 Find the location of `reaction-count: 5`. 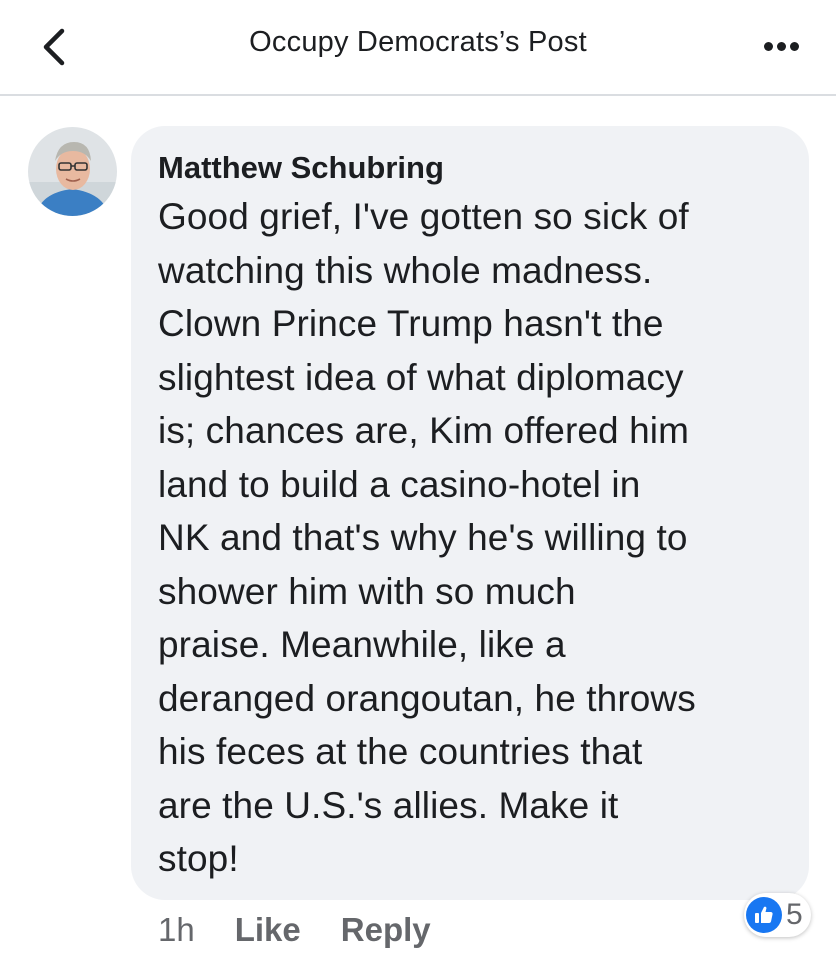

reaction-count: 5 is located at coordinates (794, 914).